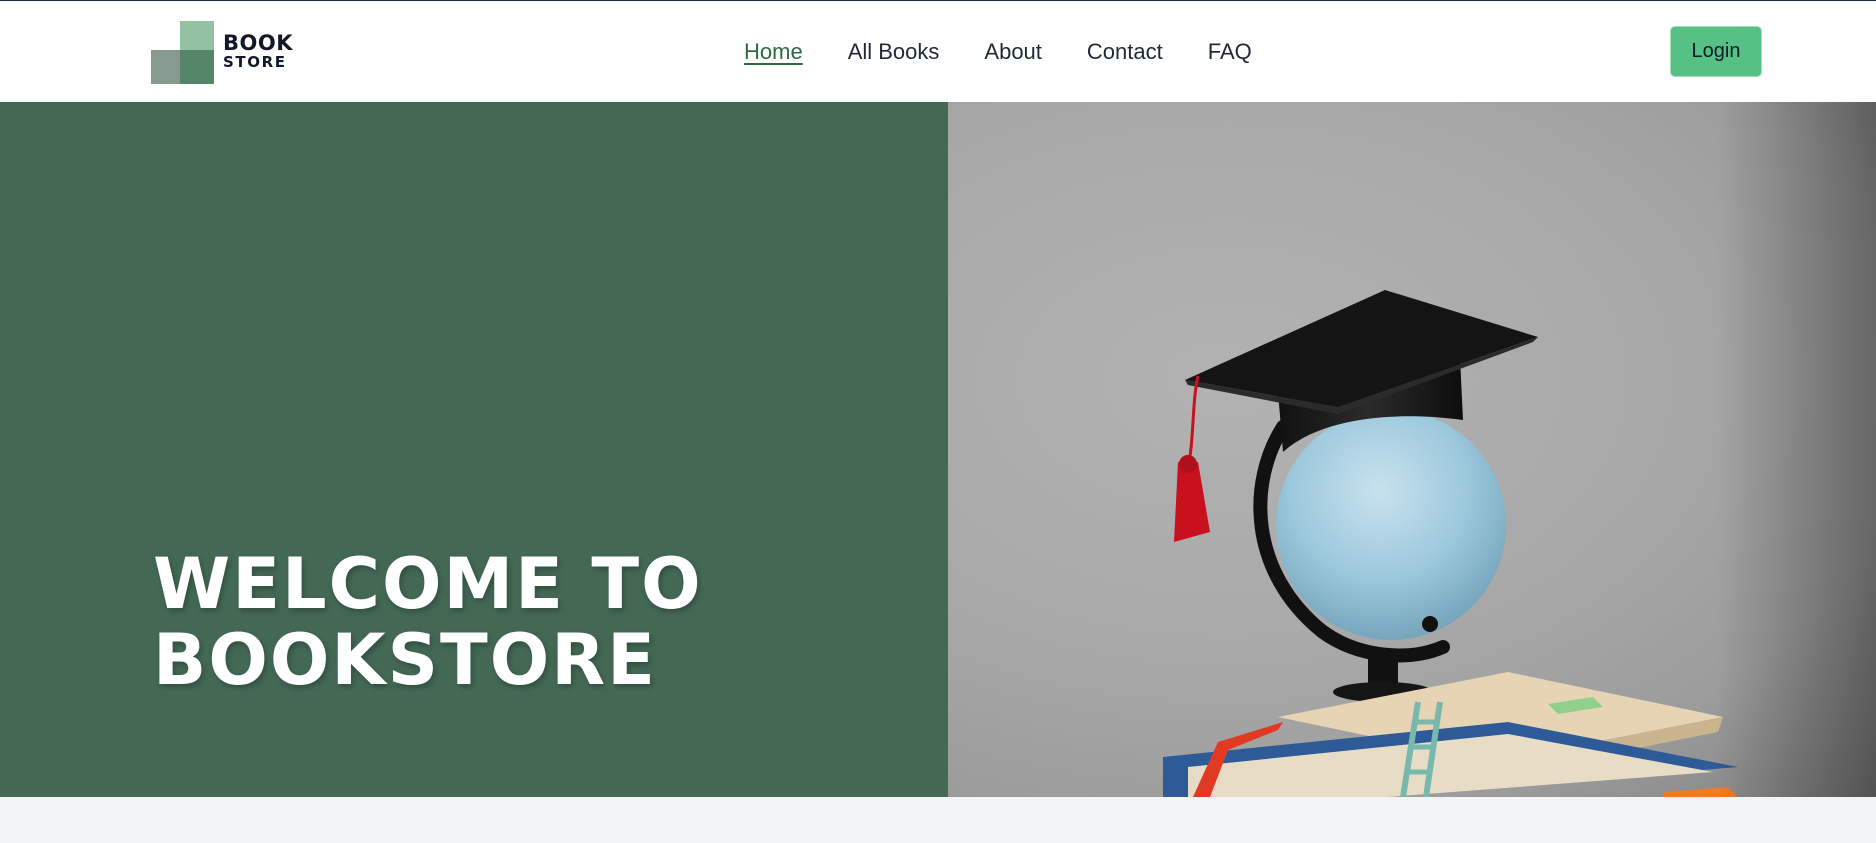 The image size is (1876, 843). What do you see at coordinates (255, 62) in the screenshot?
I see `logo-line-2: STORE` at bounding box center [255, 62].